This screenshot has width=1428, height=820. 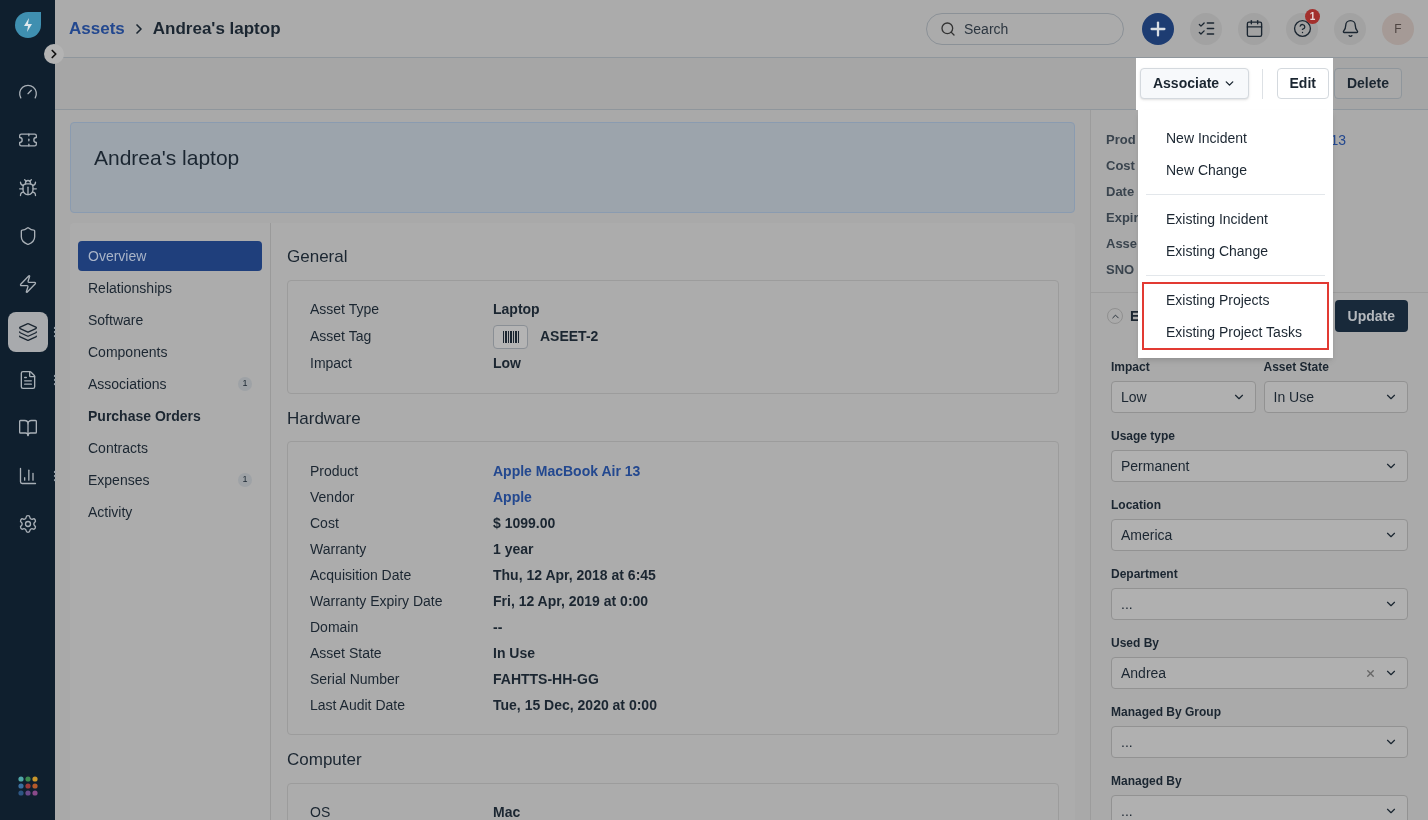 What do you see at coordinates (27, 428) in the screenshot?
I see `book-icon` at bounding box center [27, 428].